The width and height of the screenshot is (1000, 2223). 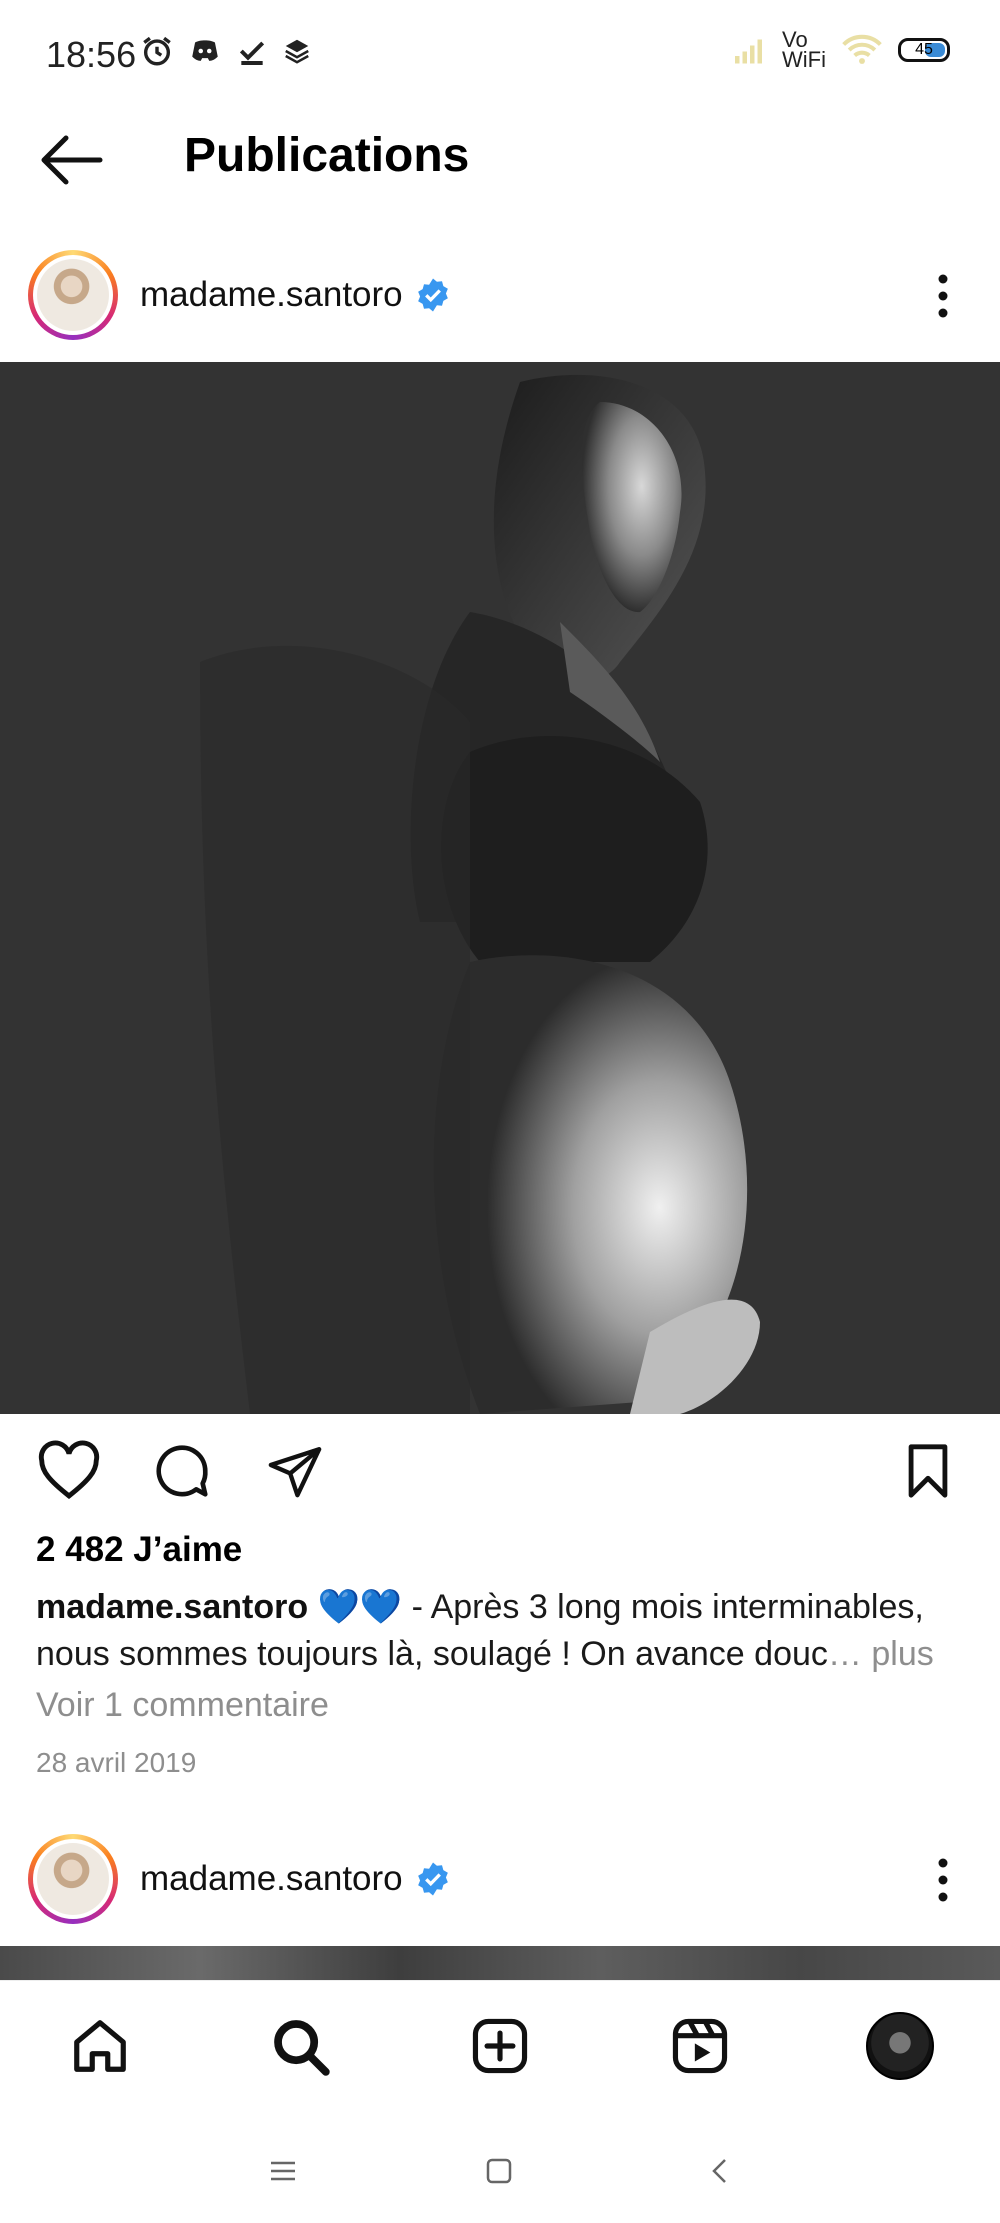 I want to click on post-username: madame.santoro, so click(x=271, y=295).